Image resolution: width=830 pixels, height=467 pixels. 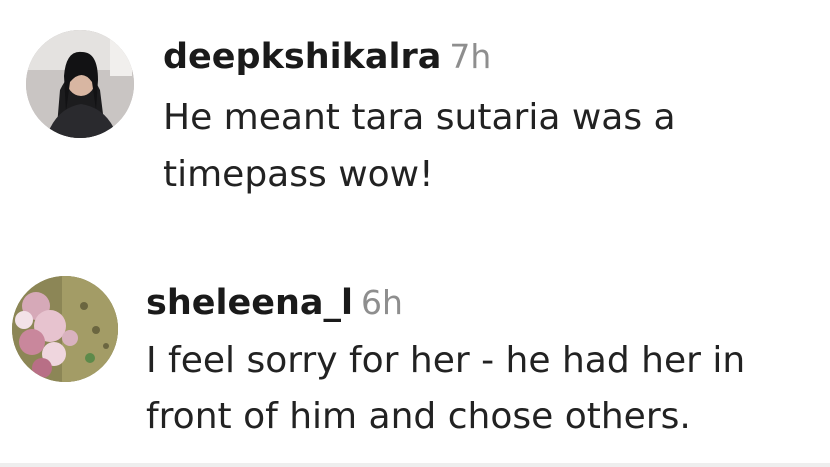 I want to click on timestamp: 7h, so click(x=470, y=56).